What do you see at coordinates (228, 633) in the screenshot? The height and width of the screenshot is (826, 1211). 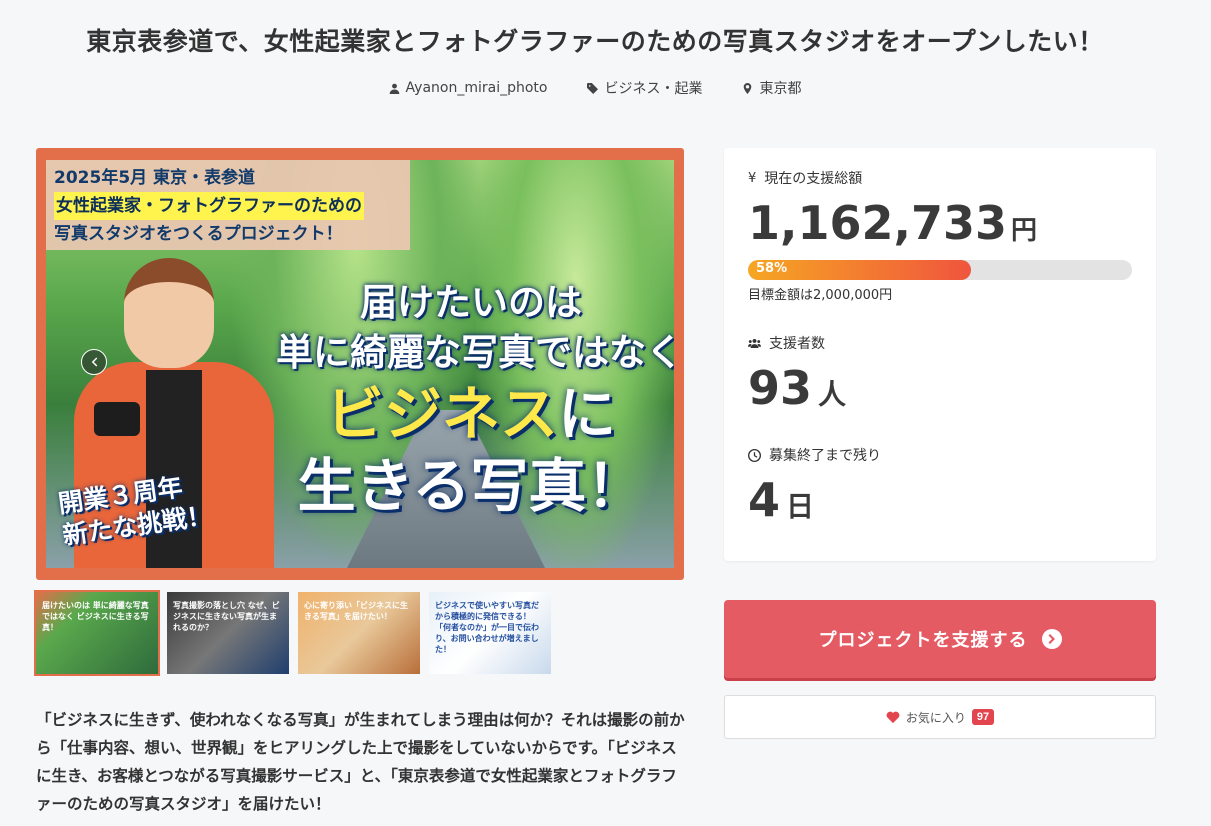 I see `thumbnail-2: 写真撮影の落とし穴 なぜ、ビジネスに生きない写真が生まれるのか？` at bounding box center [228, 633].